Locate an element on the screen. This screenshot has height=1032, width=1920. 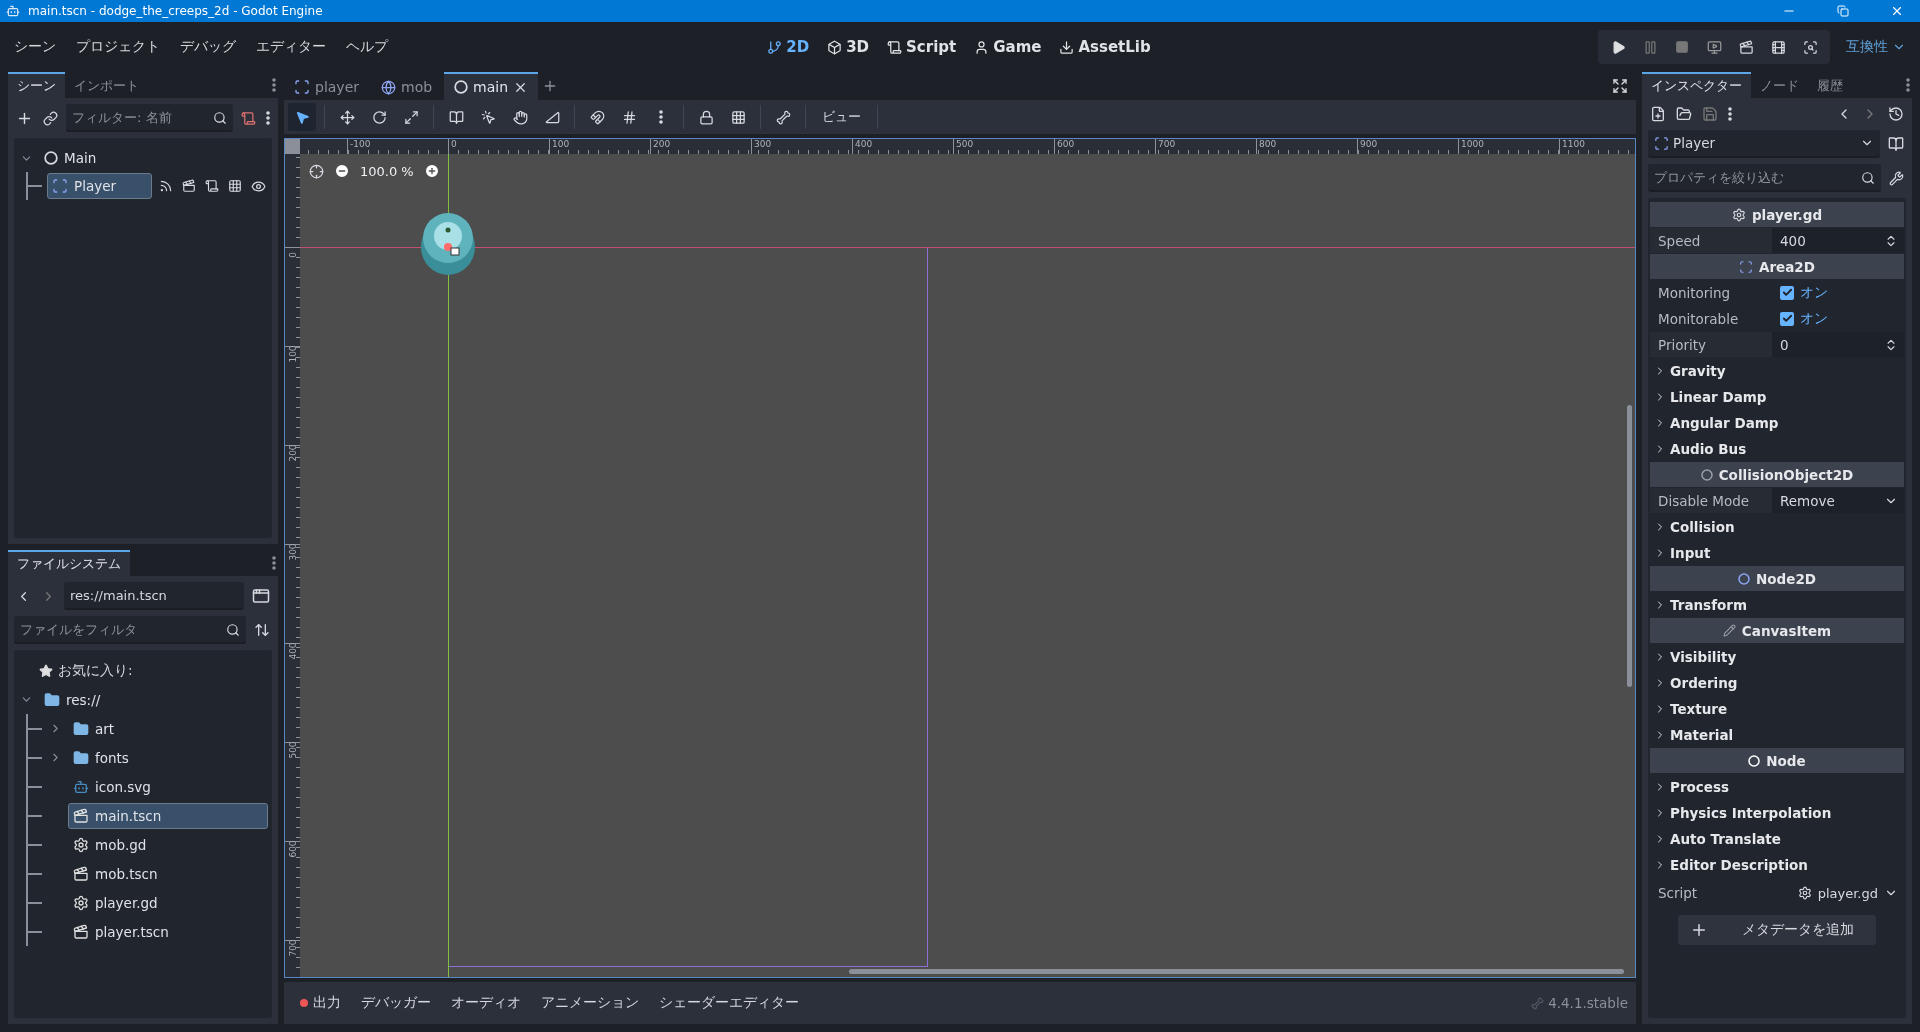
link-icon is located at coordinates (50, 118).